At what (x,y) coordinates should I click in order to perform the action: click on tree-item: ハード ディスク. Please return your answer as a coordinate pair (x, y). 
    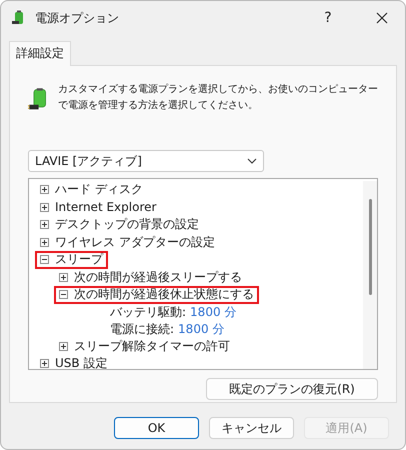
    Looking at the image, I should click on (99, 189).